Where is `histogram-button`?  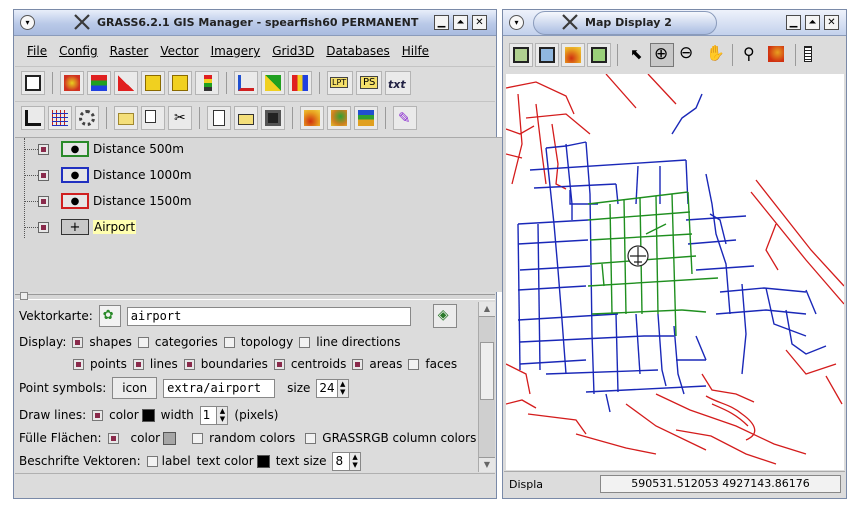
histogram-button is located at coordinates (126, 82).